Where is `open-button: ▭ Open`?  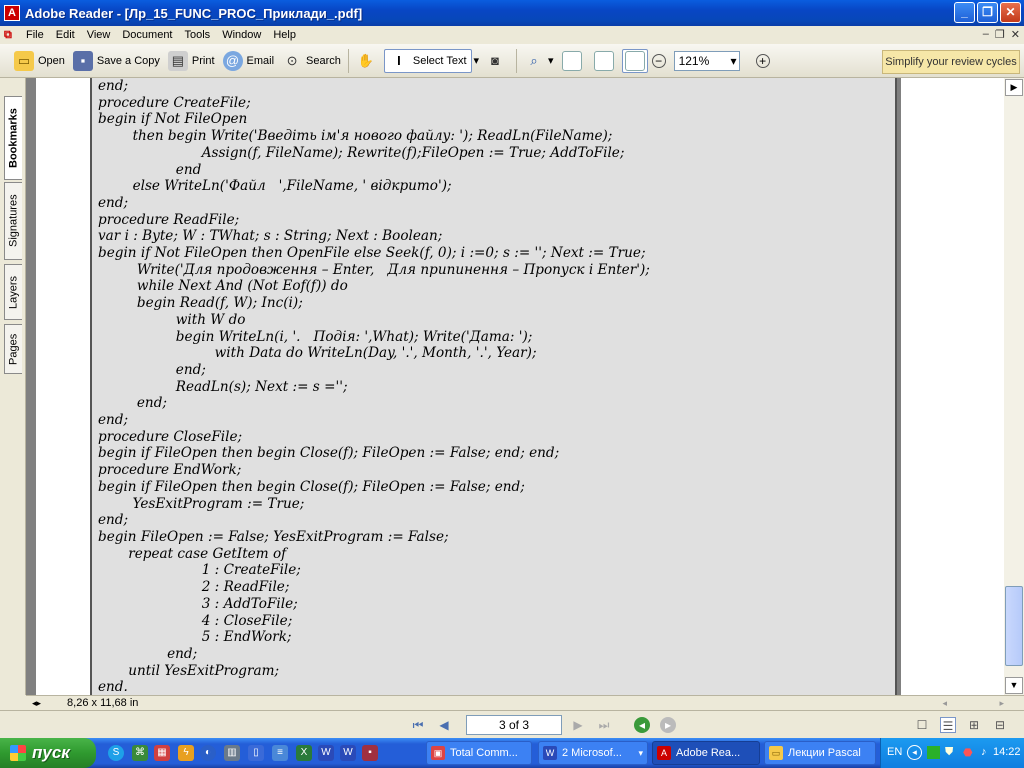 open-button: ▭ Open is located at coordinates (39, 61).